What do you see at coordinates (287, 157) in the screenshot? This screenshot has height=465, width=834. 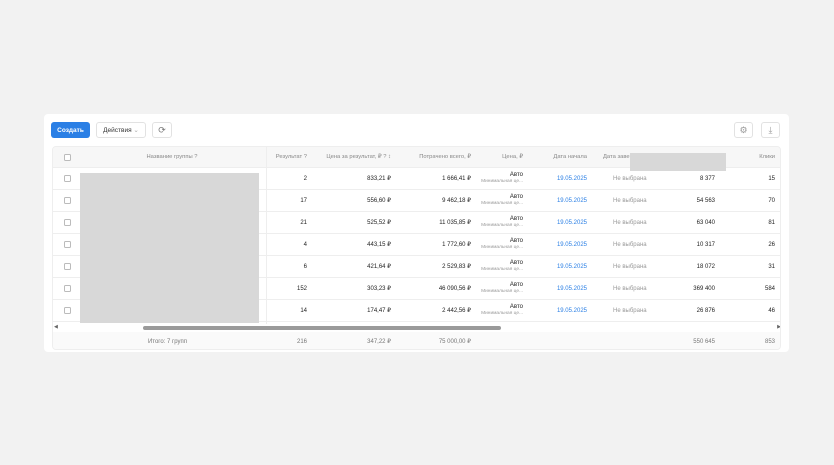 I see `header-result: Результат ?` at bounding box center [287, 157].